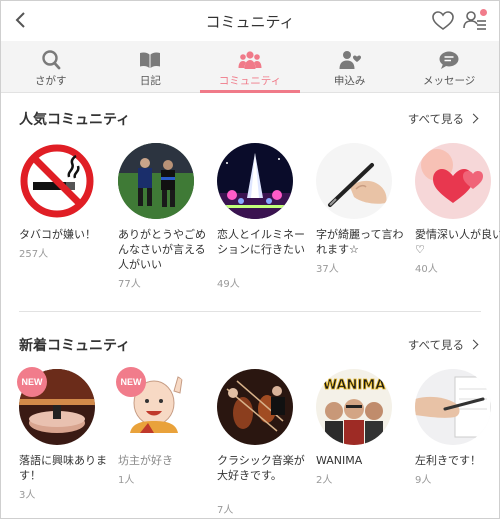 This screenshot has width=500, height=519. Describe the element at coordinates (350, 60) in the screenshot. I see `person-heart-icon` at that location.